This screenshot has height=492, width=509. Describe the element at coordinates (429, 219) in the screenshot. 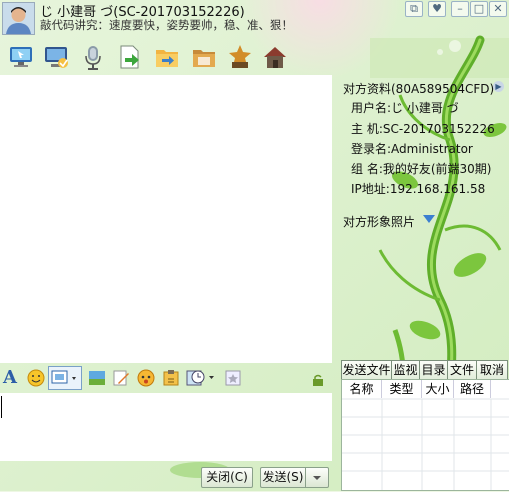

I see `photo-toggle-icon` at that location.